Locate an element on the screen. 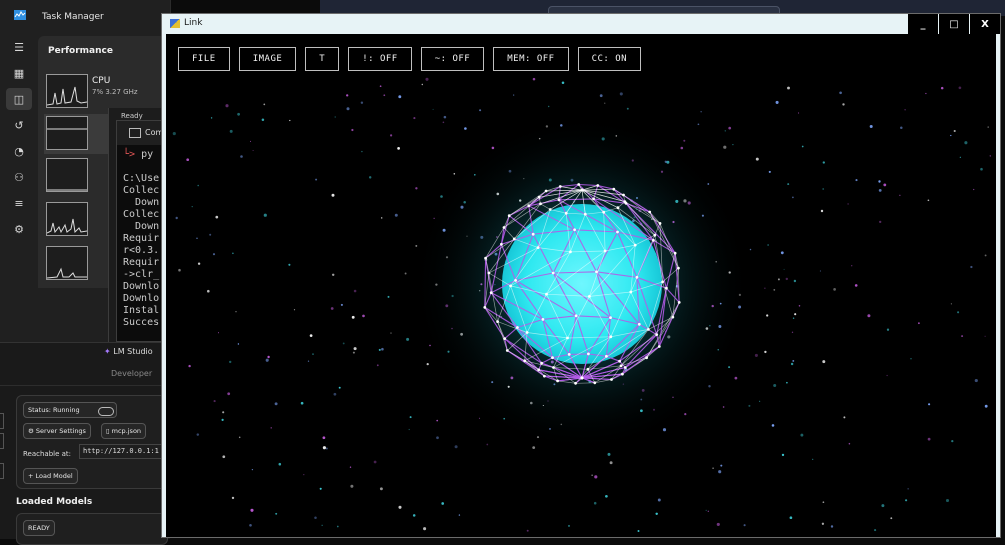 Image resolution: width=1005 pixels, height=545 pixels. processes-icon: ▦ is located at coordinates (19, 73).